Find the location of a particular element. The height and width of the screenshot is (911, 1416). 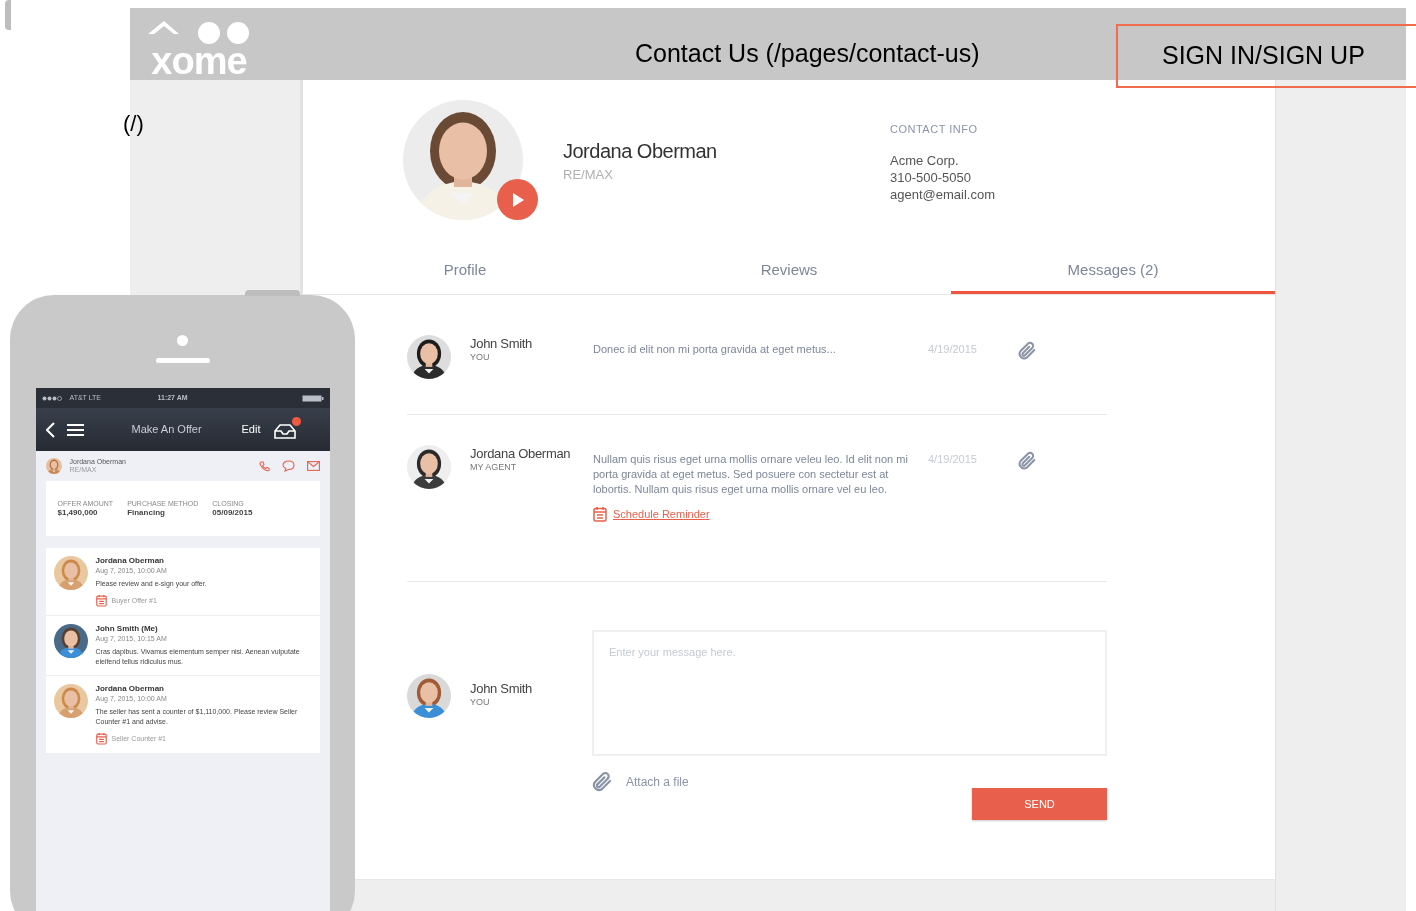

contact-line: Acme Corp. is located at coordinates (925, 160).